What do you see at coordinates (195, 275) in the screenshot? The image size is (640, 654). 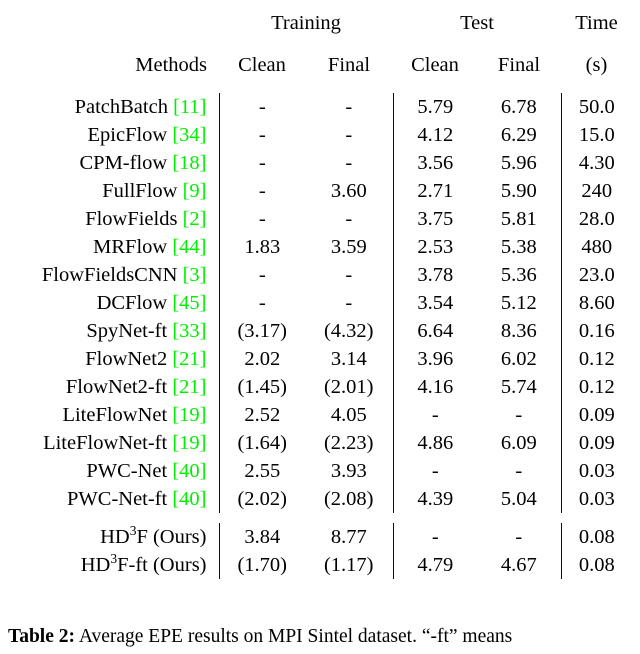 I see `citation-link: [3]` at bounding box center [195, 275].